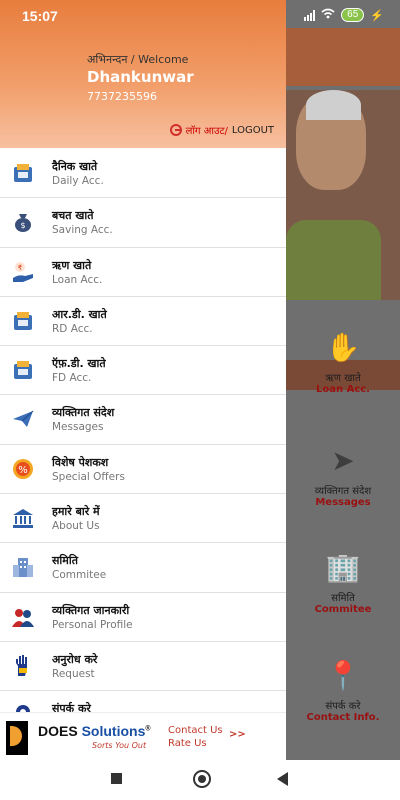 This screenshot has height=800, width=400. What do you see at coordinates (175, 130) in the screenshot?
I see `logout-icon` at bounding box center [175, 130].